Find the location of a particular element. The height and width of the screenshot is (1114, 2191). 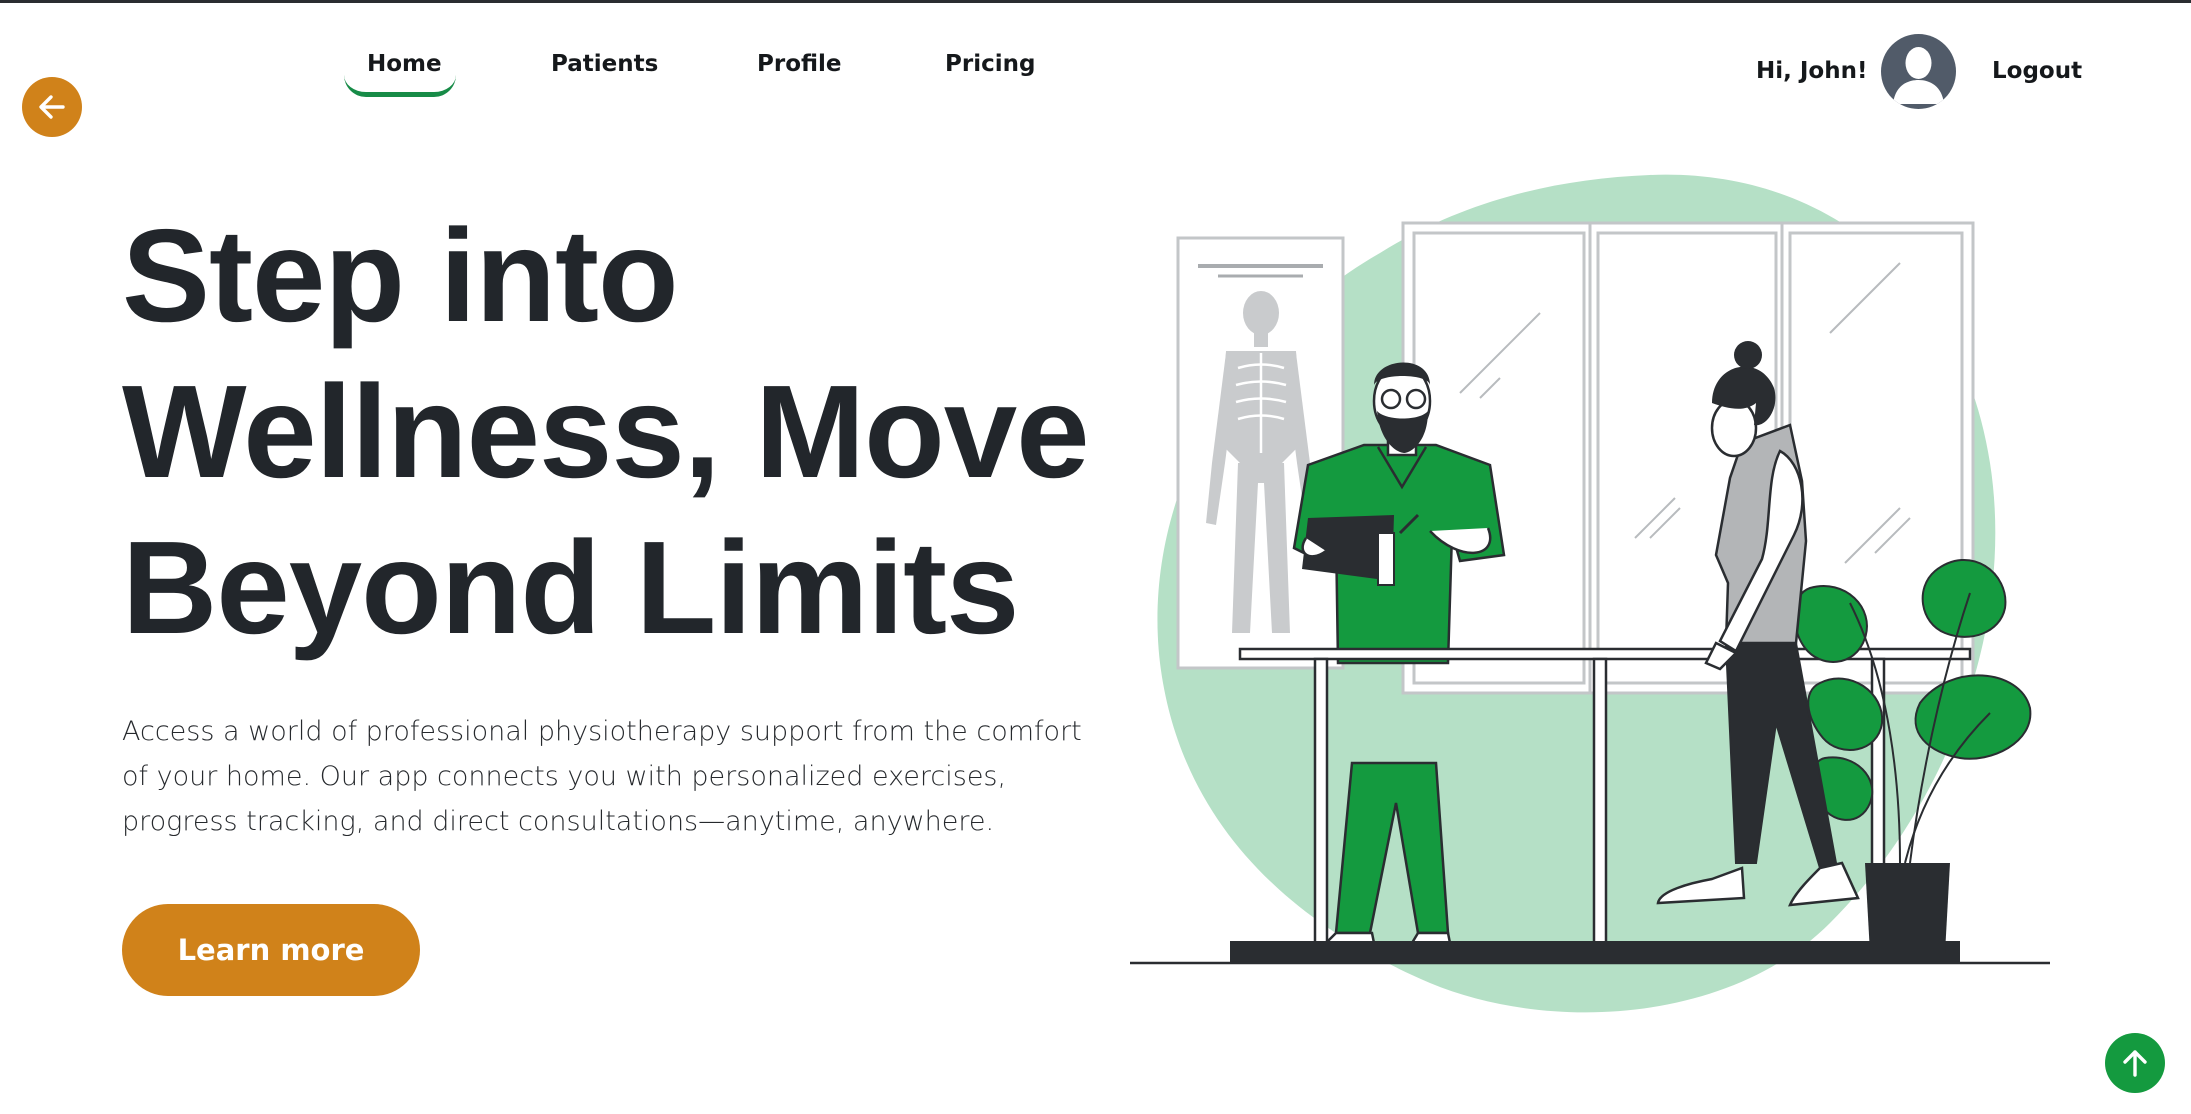

user-avatar-icon is located at coordinates (1918, 75).